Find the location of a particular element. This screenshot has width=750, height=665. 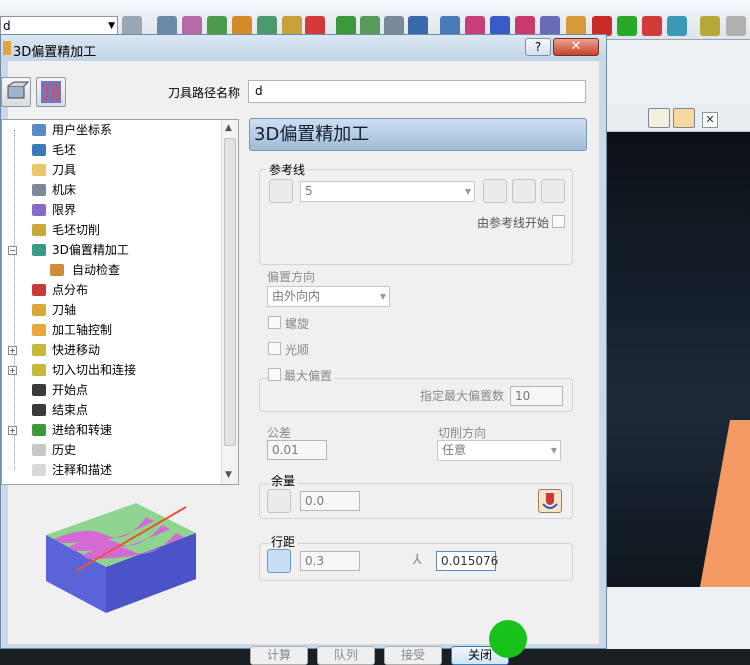

spiral-checkbox is located at coordinates (274, 322).